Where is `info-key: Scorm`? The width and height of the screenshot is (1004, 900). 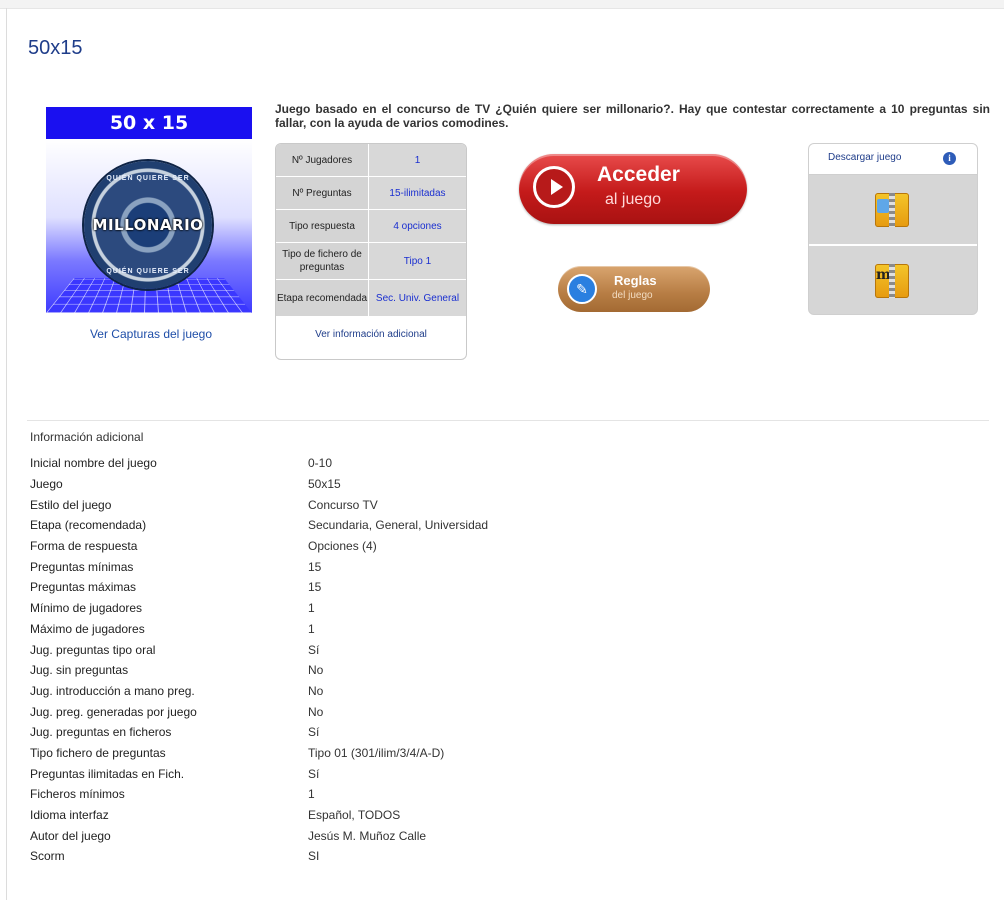 info-key: Scorm is located at coordinates (47, 856).